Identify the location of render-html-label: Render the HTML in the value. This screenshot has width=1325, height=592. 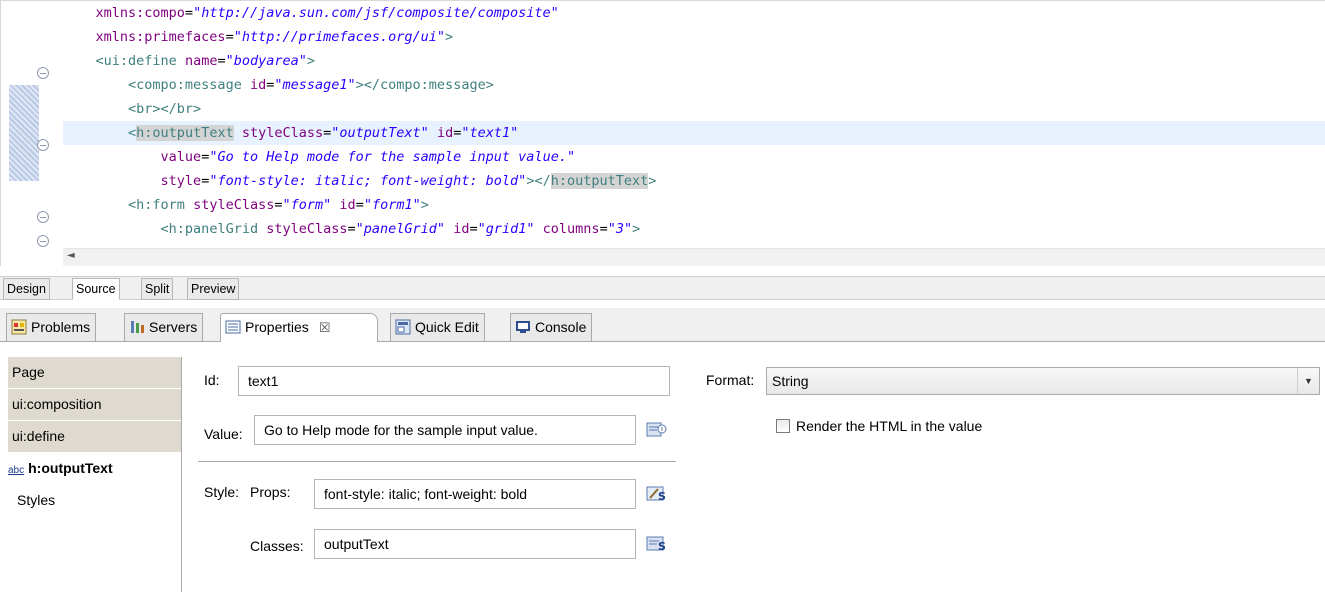
(889, 426).